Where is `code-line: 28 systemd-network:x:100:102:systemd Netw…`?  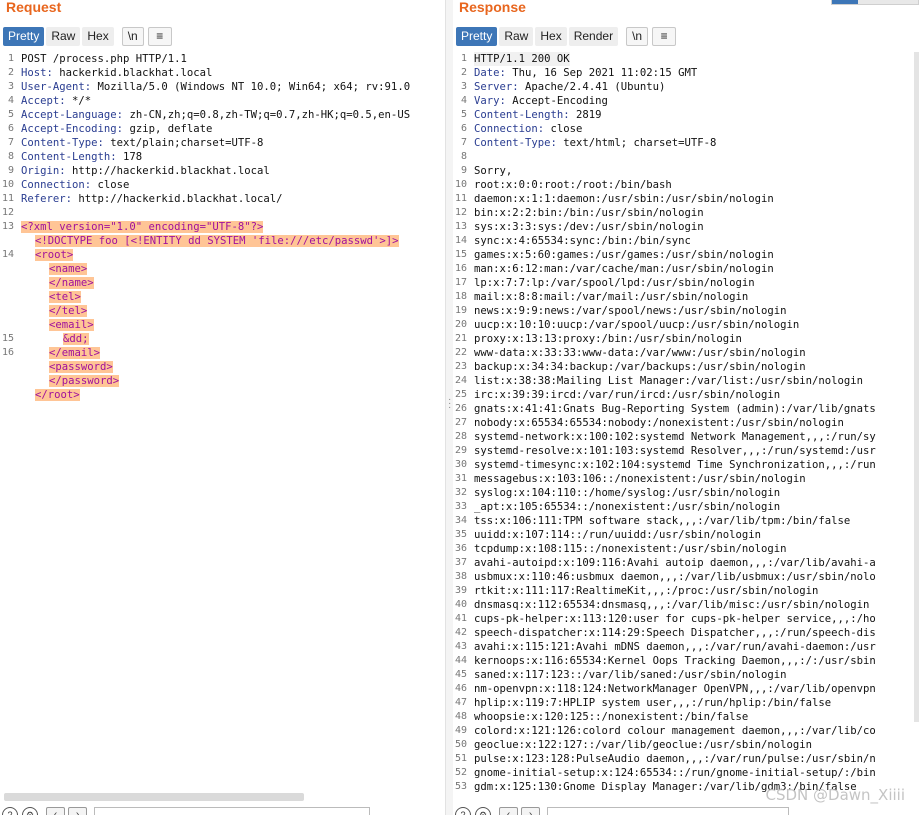
code-line: 28 systemd-network:x:100:102:systemd Netw… is located at coordinates (686, 437).